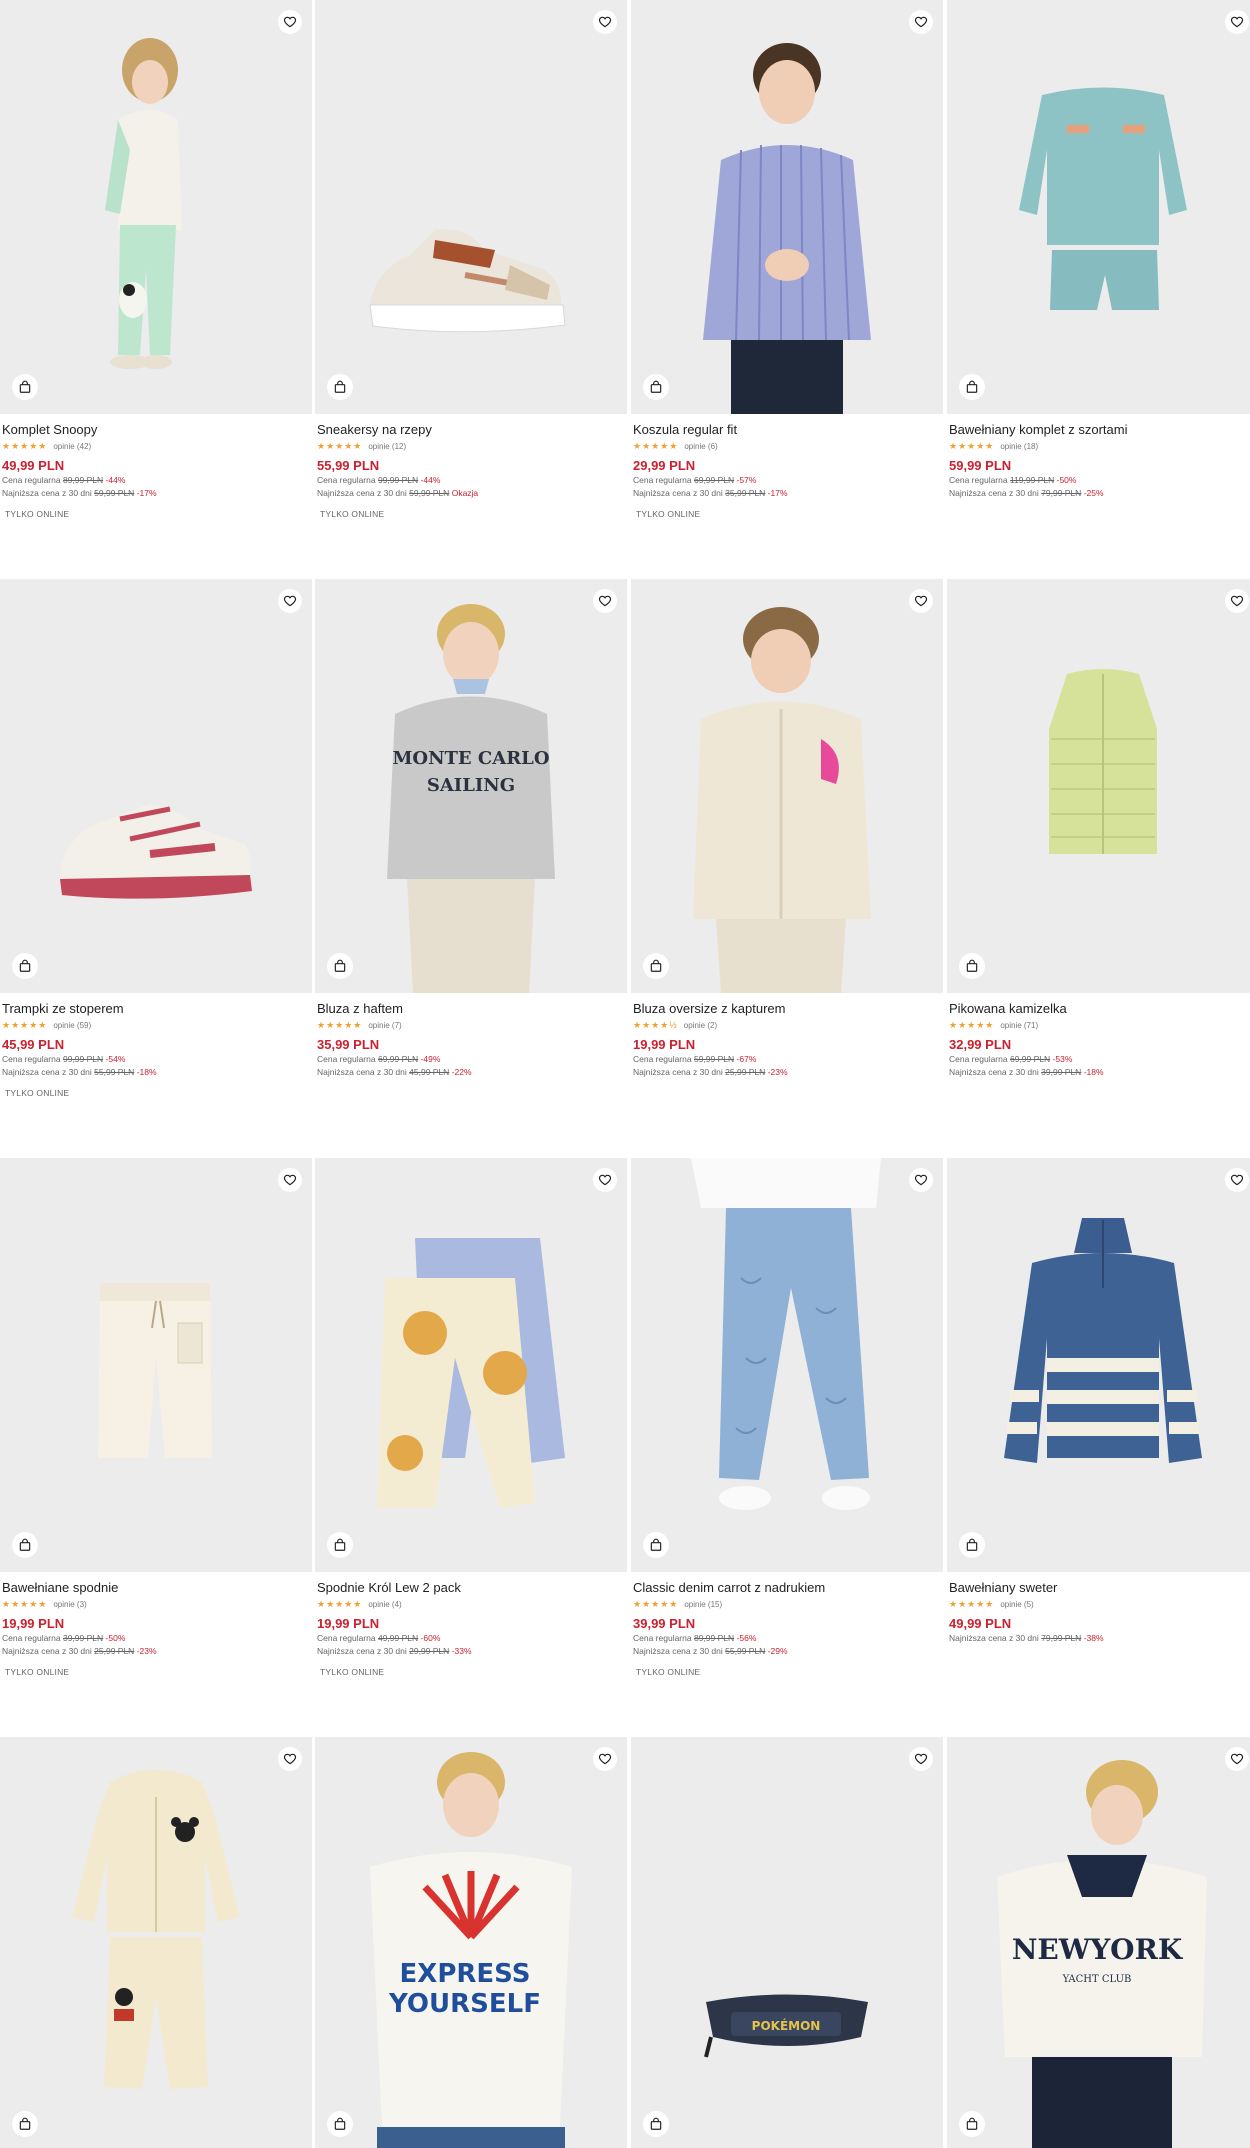 The height and width of the screenshot is (2148, 1250). I want to click on online-only-badge: TYLKO ONLINE, so click(352, 514).